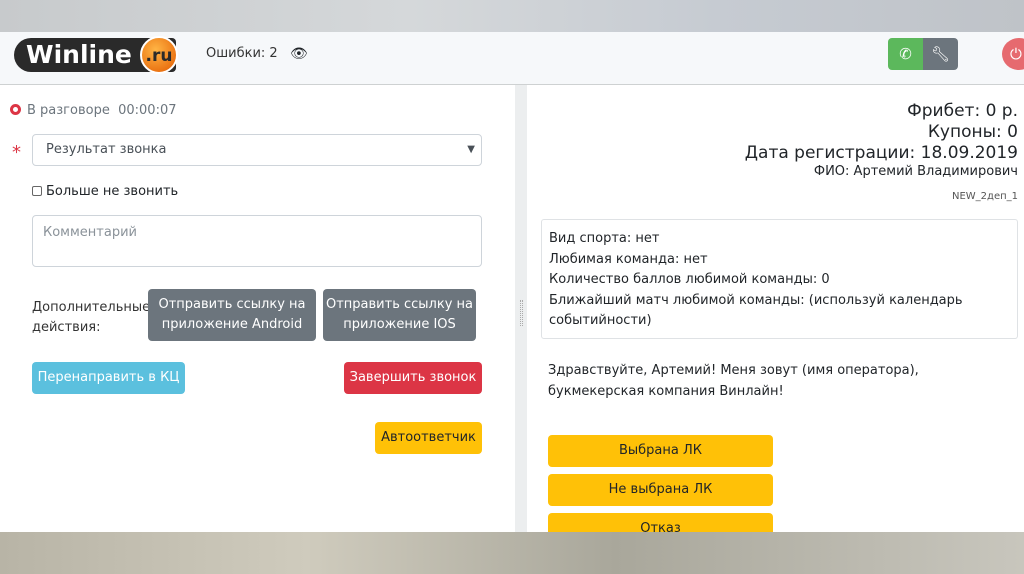  I want to click on option-refusal-button: Отказ, so click(660, 522).